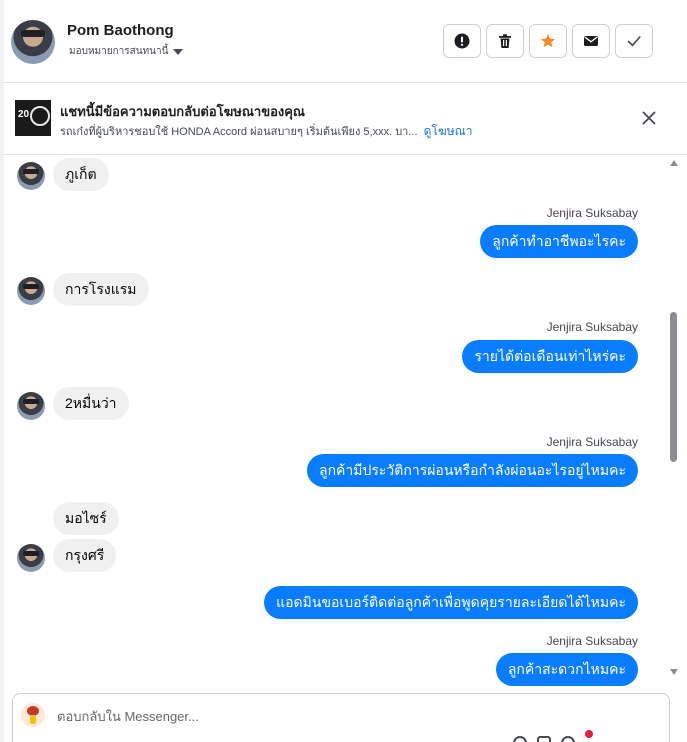 This screenshot has height=742, width=687. I want to click on thread-scrollbar, so click(674, 420).